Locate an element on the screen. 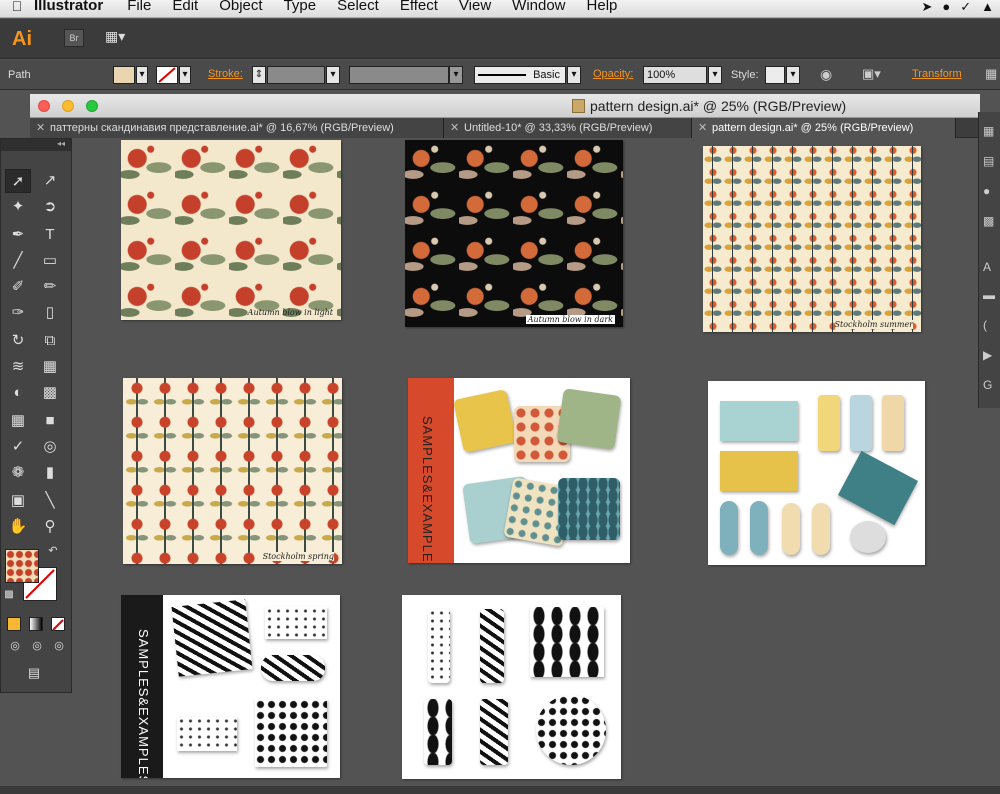 The image size is (1000, 794). column-graph-tool-icon: ▮ is located at coordinates (50, 473).